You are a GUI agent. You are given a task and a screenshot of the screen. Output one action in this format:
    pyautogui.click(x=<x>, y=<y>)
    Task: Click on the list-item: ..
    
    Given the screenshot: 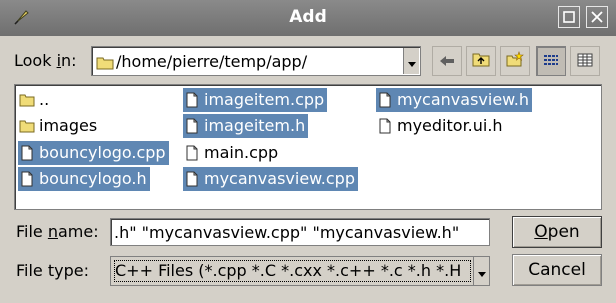 What is the action you would take?
    pyautogui.click(x=35, y=100)
    